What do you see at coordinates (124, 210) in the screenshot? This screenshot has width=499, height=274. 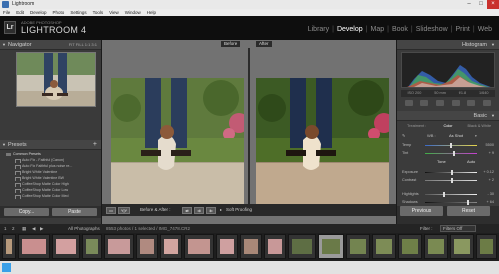 I see `before-after-view-button: Y|Y` at bounding box center [124, 210].